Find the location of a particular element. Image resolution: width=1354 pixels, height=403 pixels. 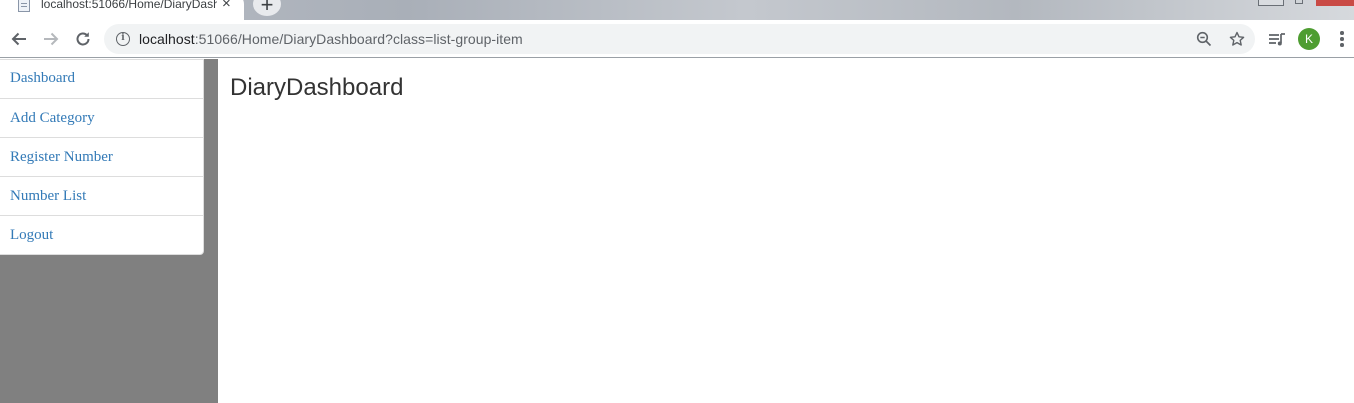

close-tab-icon: × is located at coordinates (226, 5).